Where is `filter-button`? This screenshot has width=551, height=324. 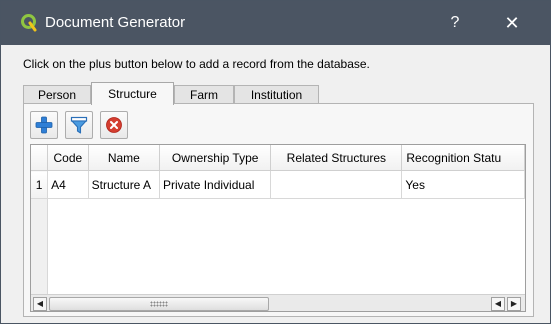 filter-button is located at coordinates (79, 125).